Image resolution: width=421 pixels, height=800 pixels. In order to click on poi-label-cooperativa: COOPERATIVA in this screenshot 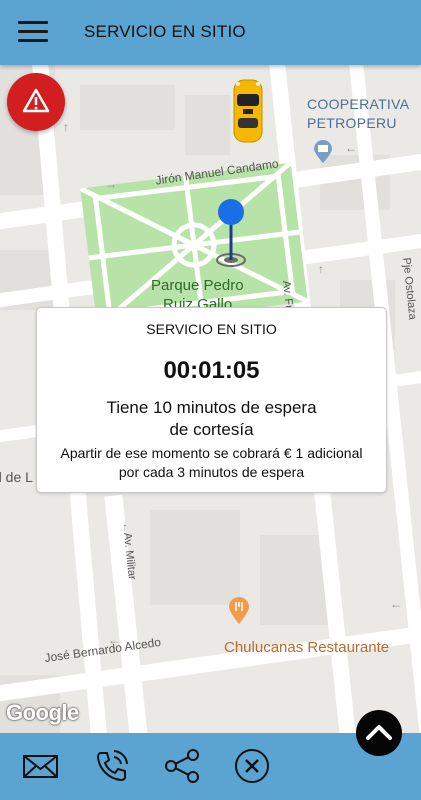, I will do `click(358, 104)`.